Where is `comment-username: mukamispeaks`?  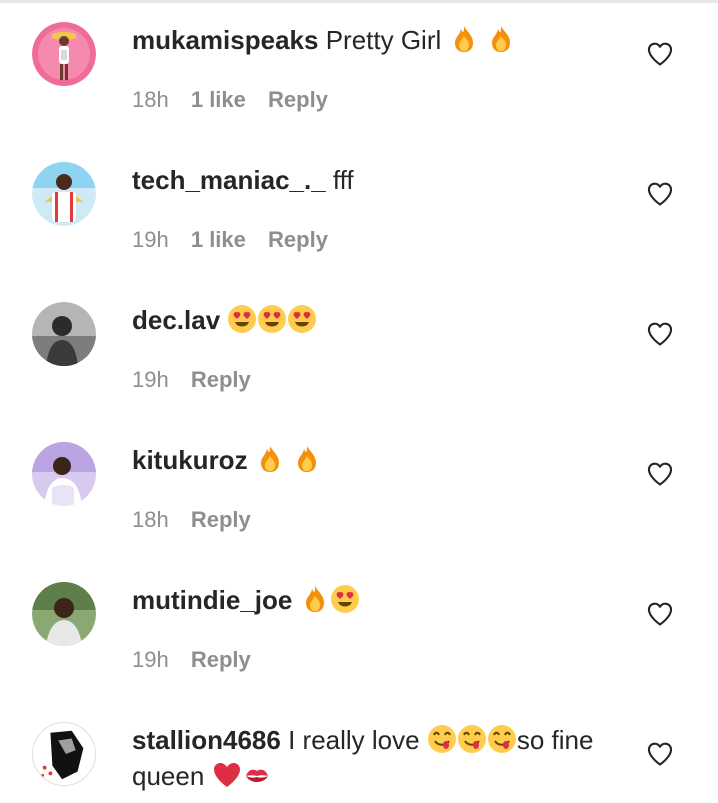
comment-username: mukamispeaks is located at coordinates (225, 40).